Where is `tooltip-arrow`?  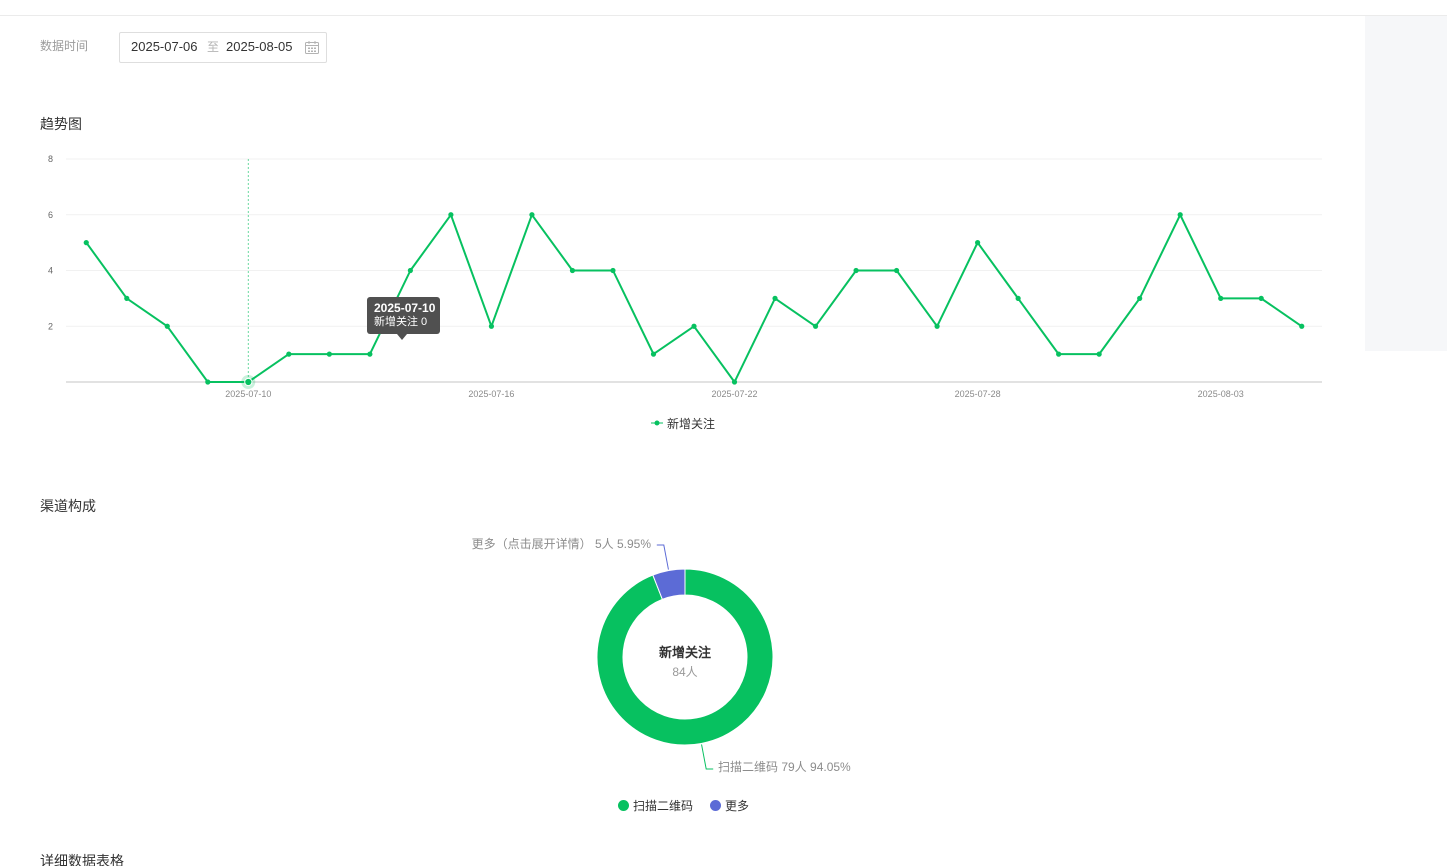
tooltip-arrow is located at coordinates (402, 337).